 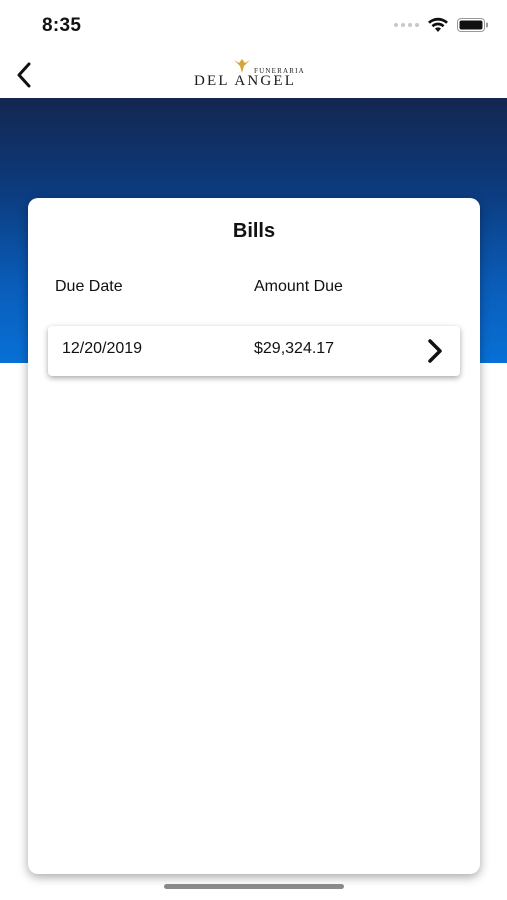 What do you see at coordinates (254, 886) in the screenshot?
I see `home-indicator` at bounding box center [254, 886].